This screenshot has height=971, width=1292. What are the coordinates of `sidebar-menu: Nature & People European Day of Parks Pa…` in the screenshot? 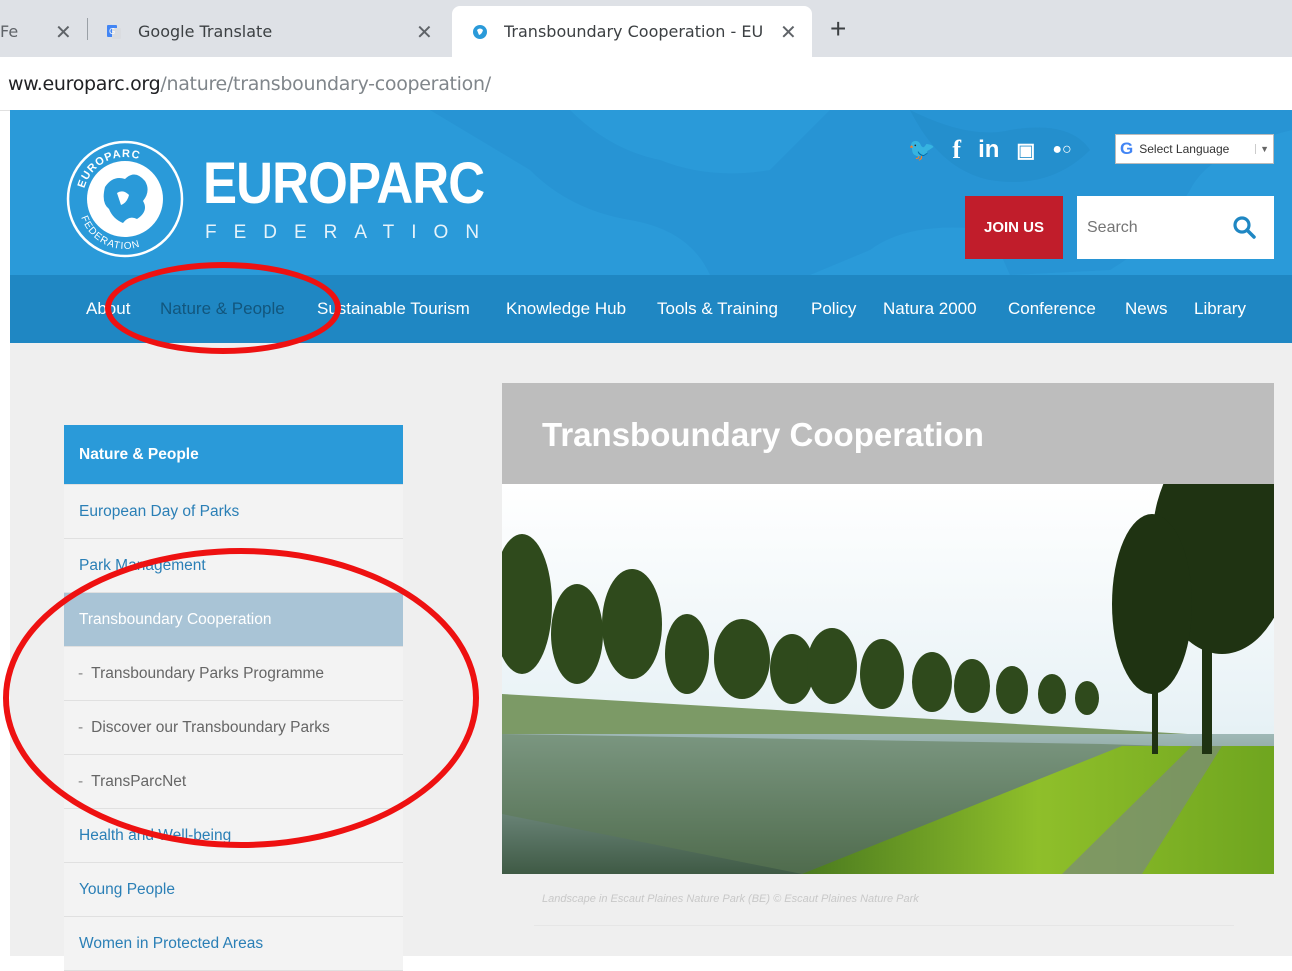 It's located at (233, 698).